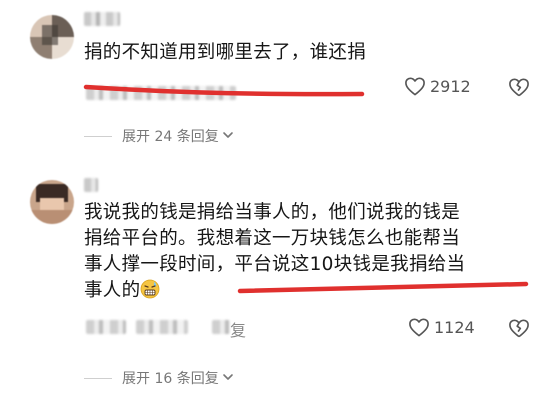 The height and width of the screenshot is (405, 554). Describe the element at coordinates (225, 52) in the screenshot. I see `comment-text: 捐的不知道用到哪里去了，谁还捐` at that location.